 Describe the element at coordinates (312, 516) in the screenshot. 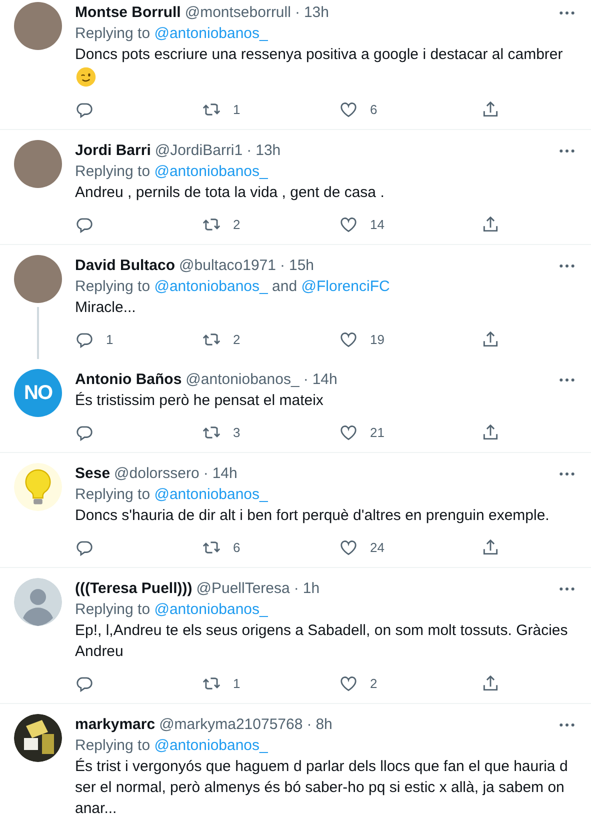

I see `tweet-text: Doncs s'hauria de dir alt i ben fort perquè d'altres en prenguin exemple.` at that location.